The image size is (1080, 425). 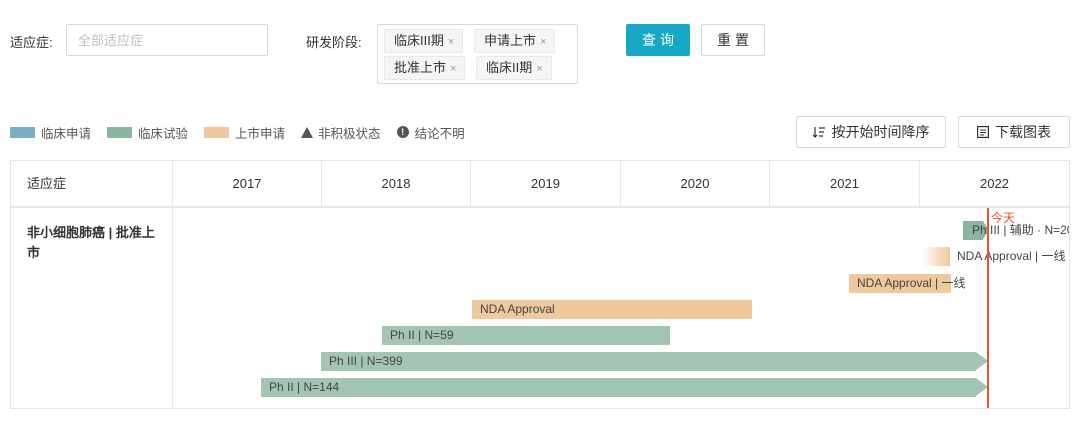 I want to click on gantt-bar-nda-1: NDA Approval | 一线, so click(x=995, y=256).